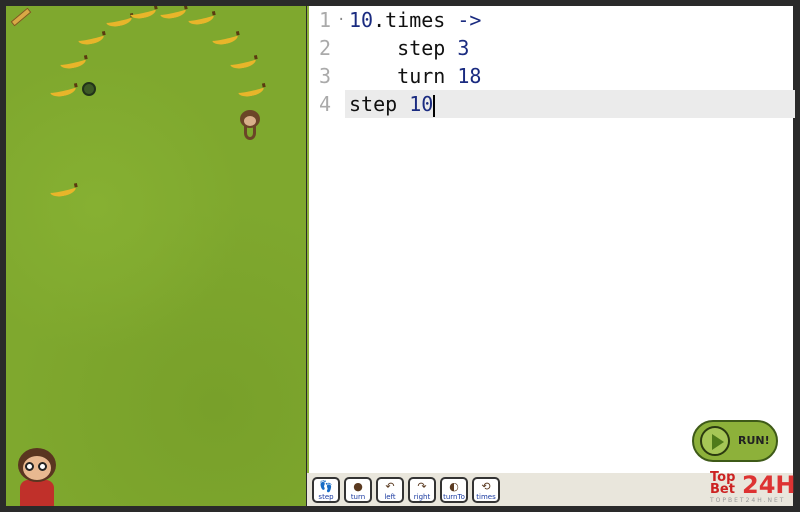 The height and width of the screenshot is (512, 800). I want to click on code-token: .times, so click(415, 20).